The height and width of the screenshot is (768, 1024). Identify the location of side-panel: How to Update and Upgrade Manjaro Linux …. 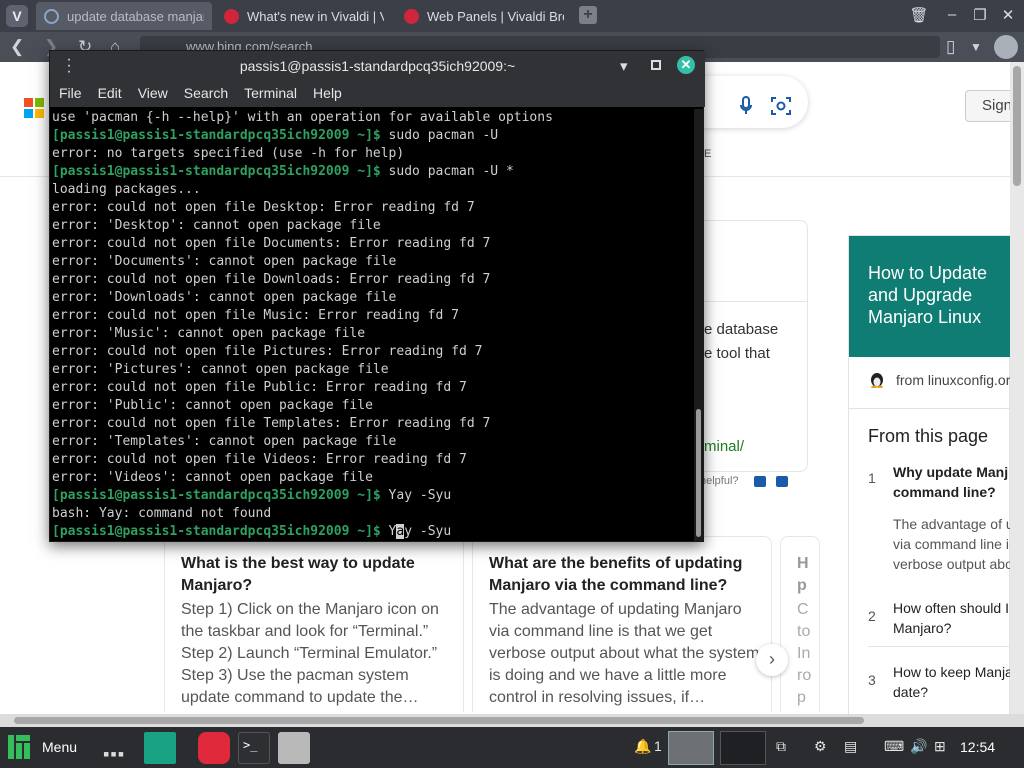
(929, 475).